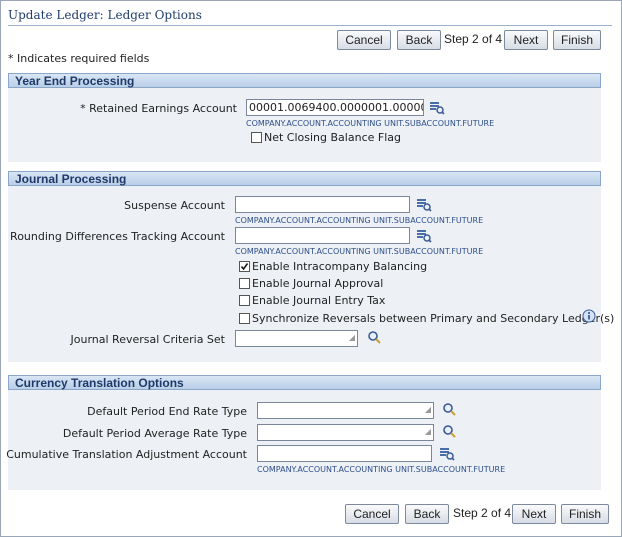  I want to click on journal-entry-tax-checkbox, so click(244, 300).